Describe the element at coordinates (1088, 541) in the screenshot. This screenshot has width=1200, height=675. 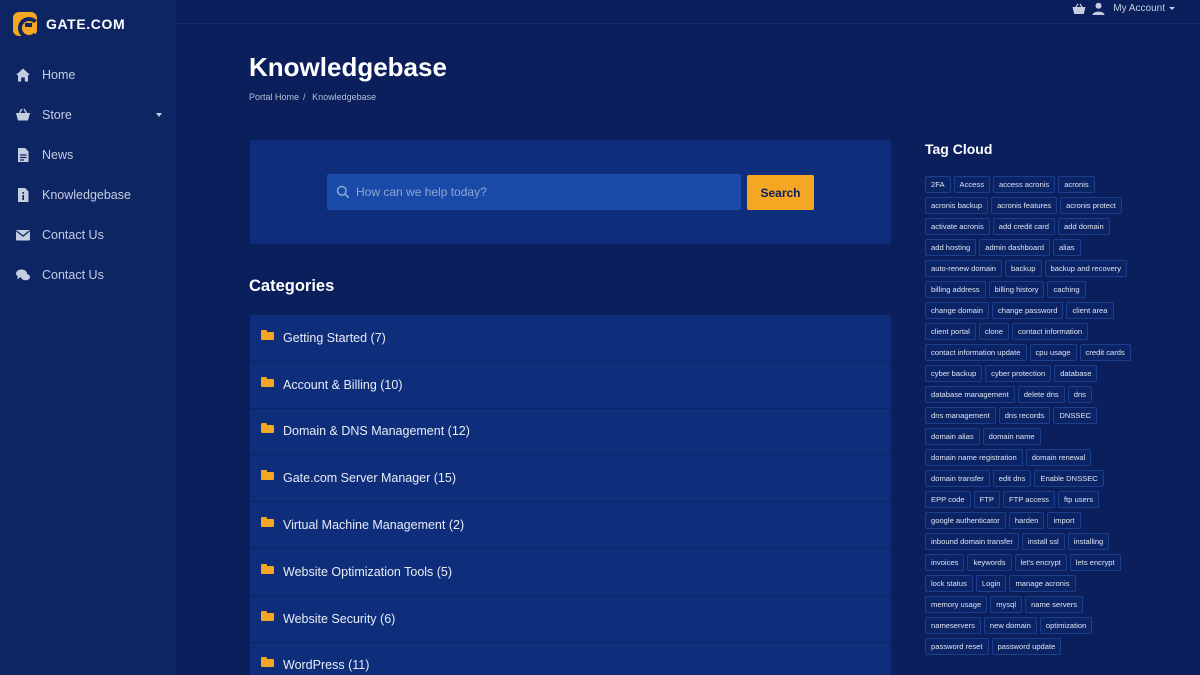
I see `tag-link: installing` at that location.